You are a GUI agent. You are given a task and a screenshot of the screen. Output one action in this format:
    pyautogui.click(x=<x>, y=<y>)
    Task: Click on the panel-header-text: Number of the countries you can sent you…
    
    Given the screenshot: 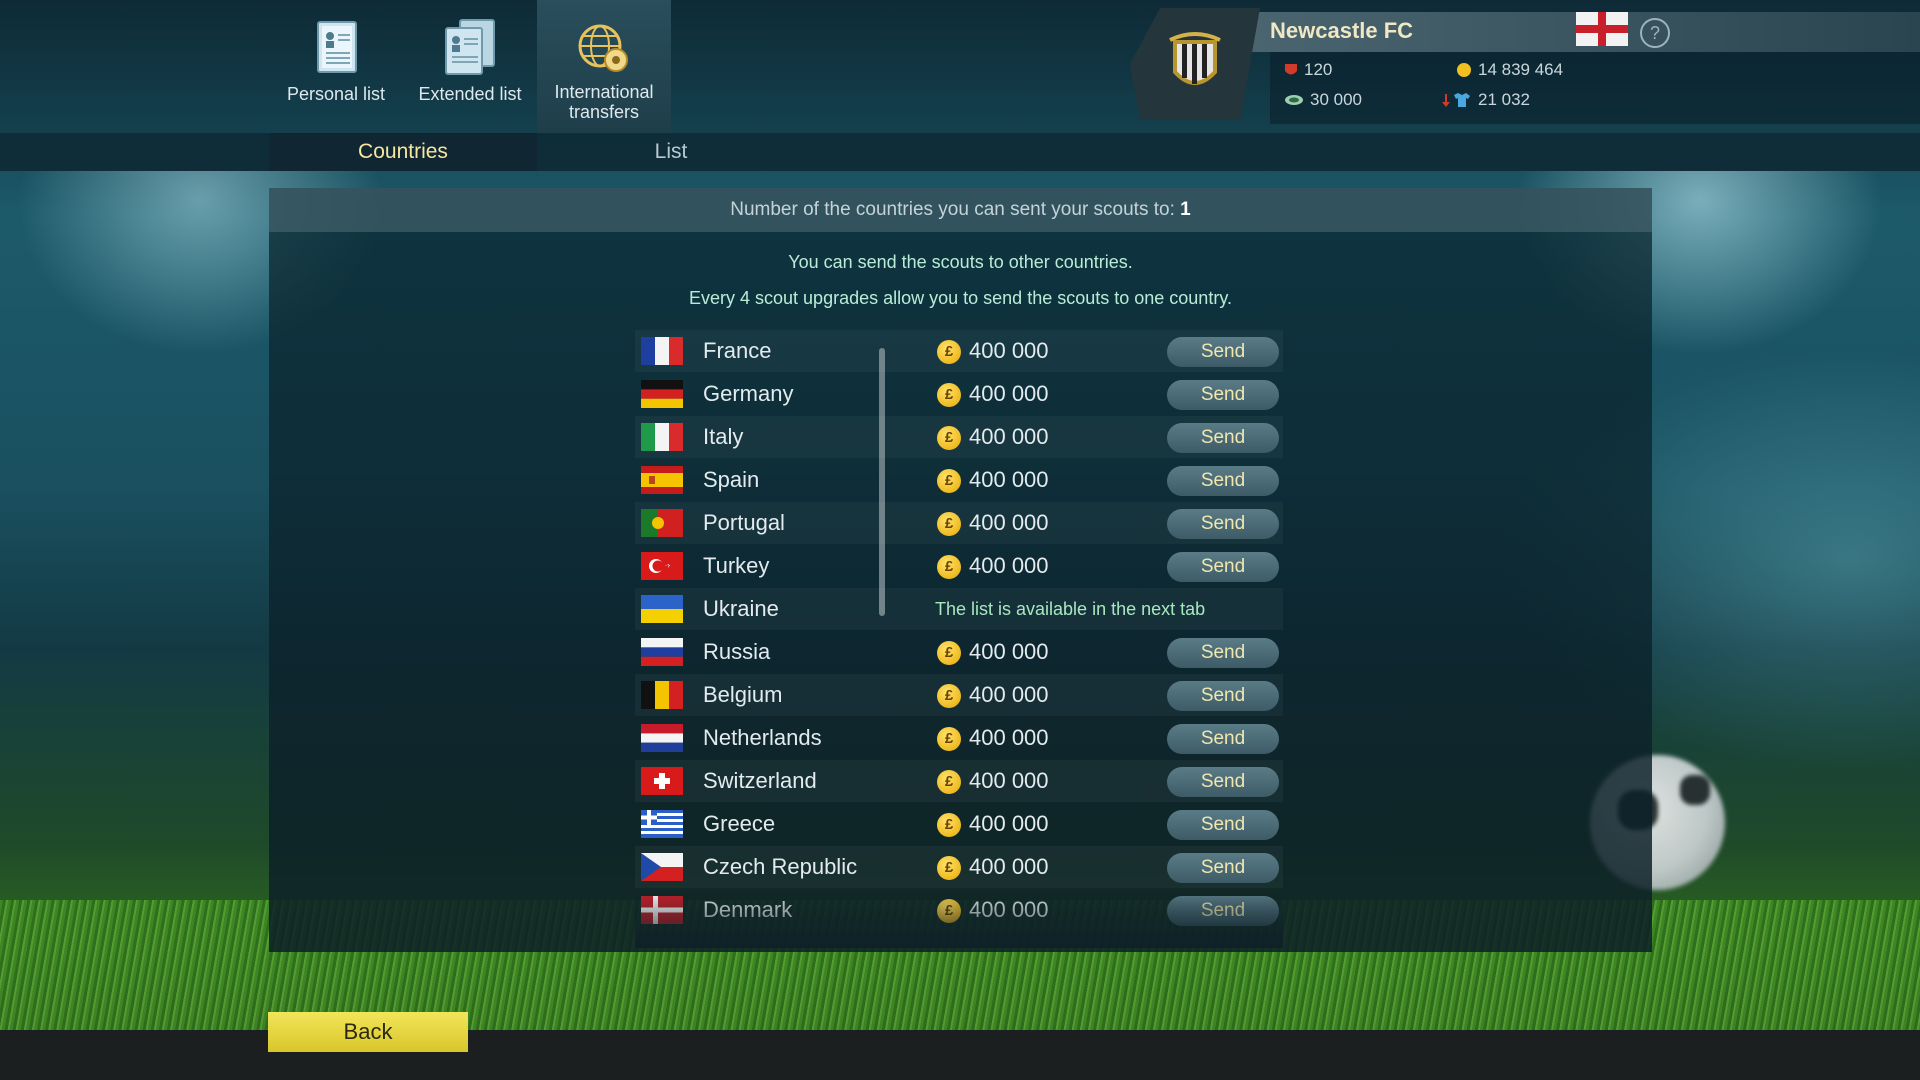 What is the action you would take?
    pyautogui.click(x=955, y=209)
    